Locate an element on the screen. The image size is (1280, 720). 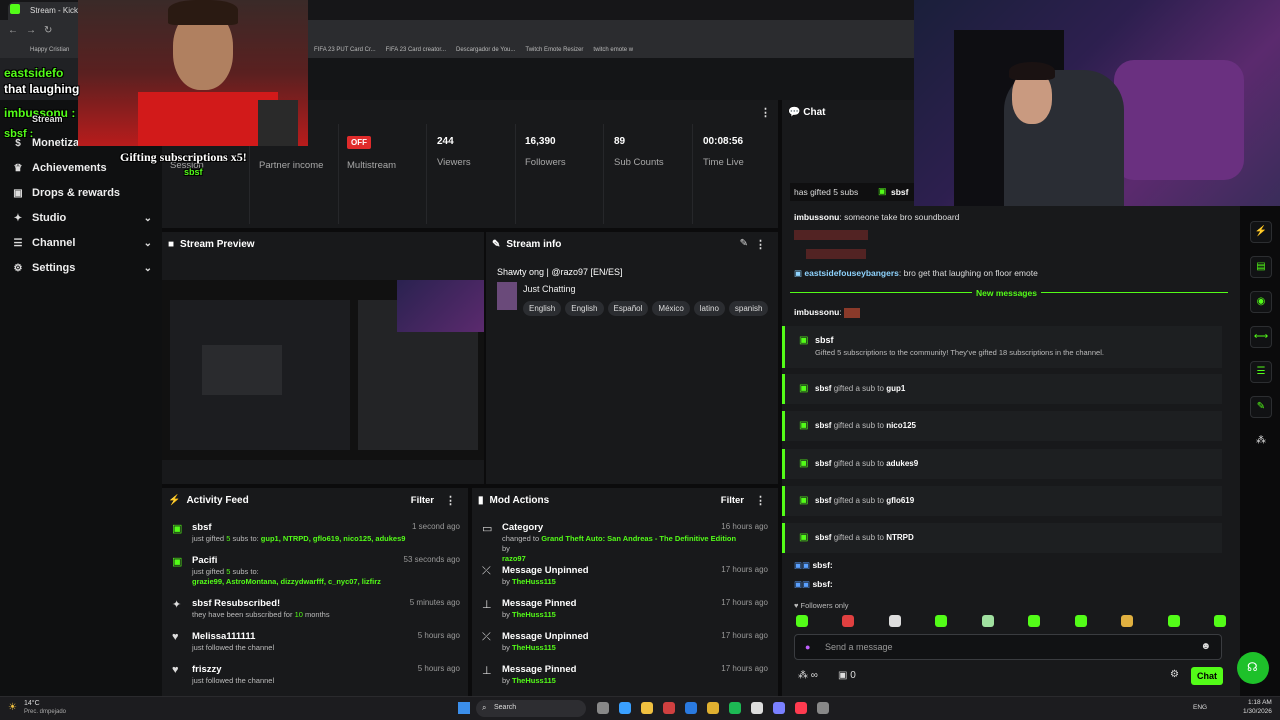
category-name: Just Chatting is located at coordinates (549, 289).